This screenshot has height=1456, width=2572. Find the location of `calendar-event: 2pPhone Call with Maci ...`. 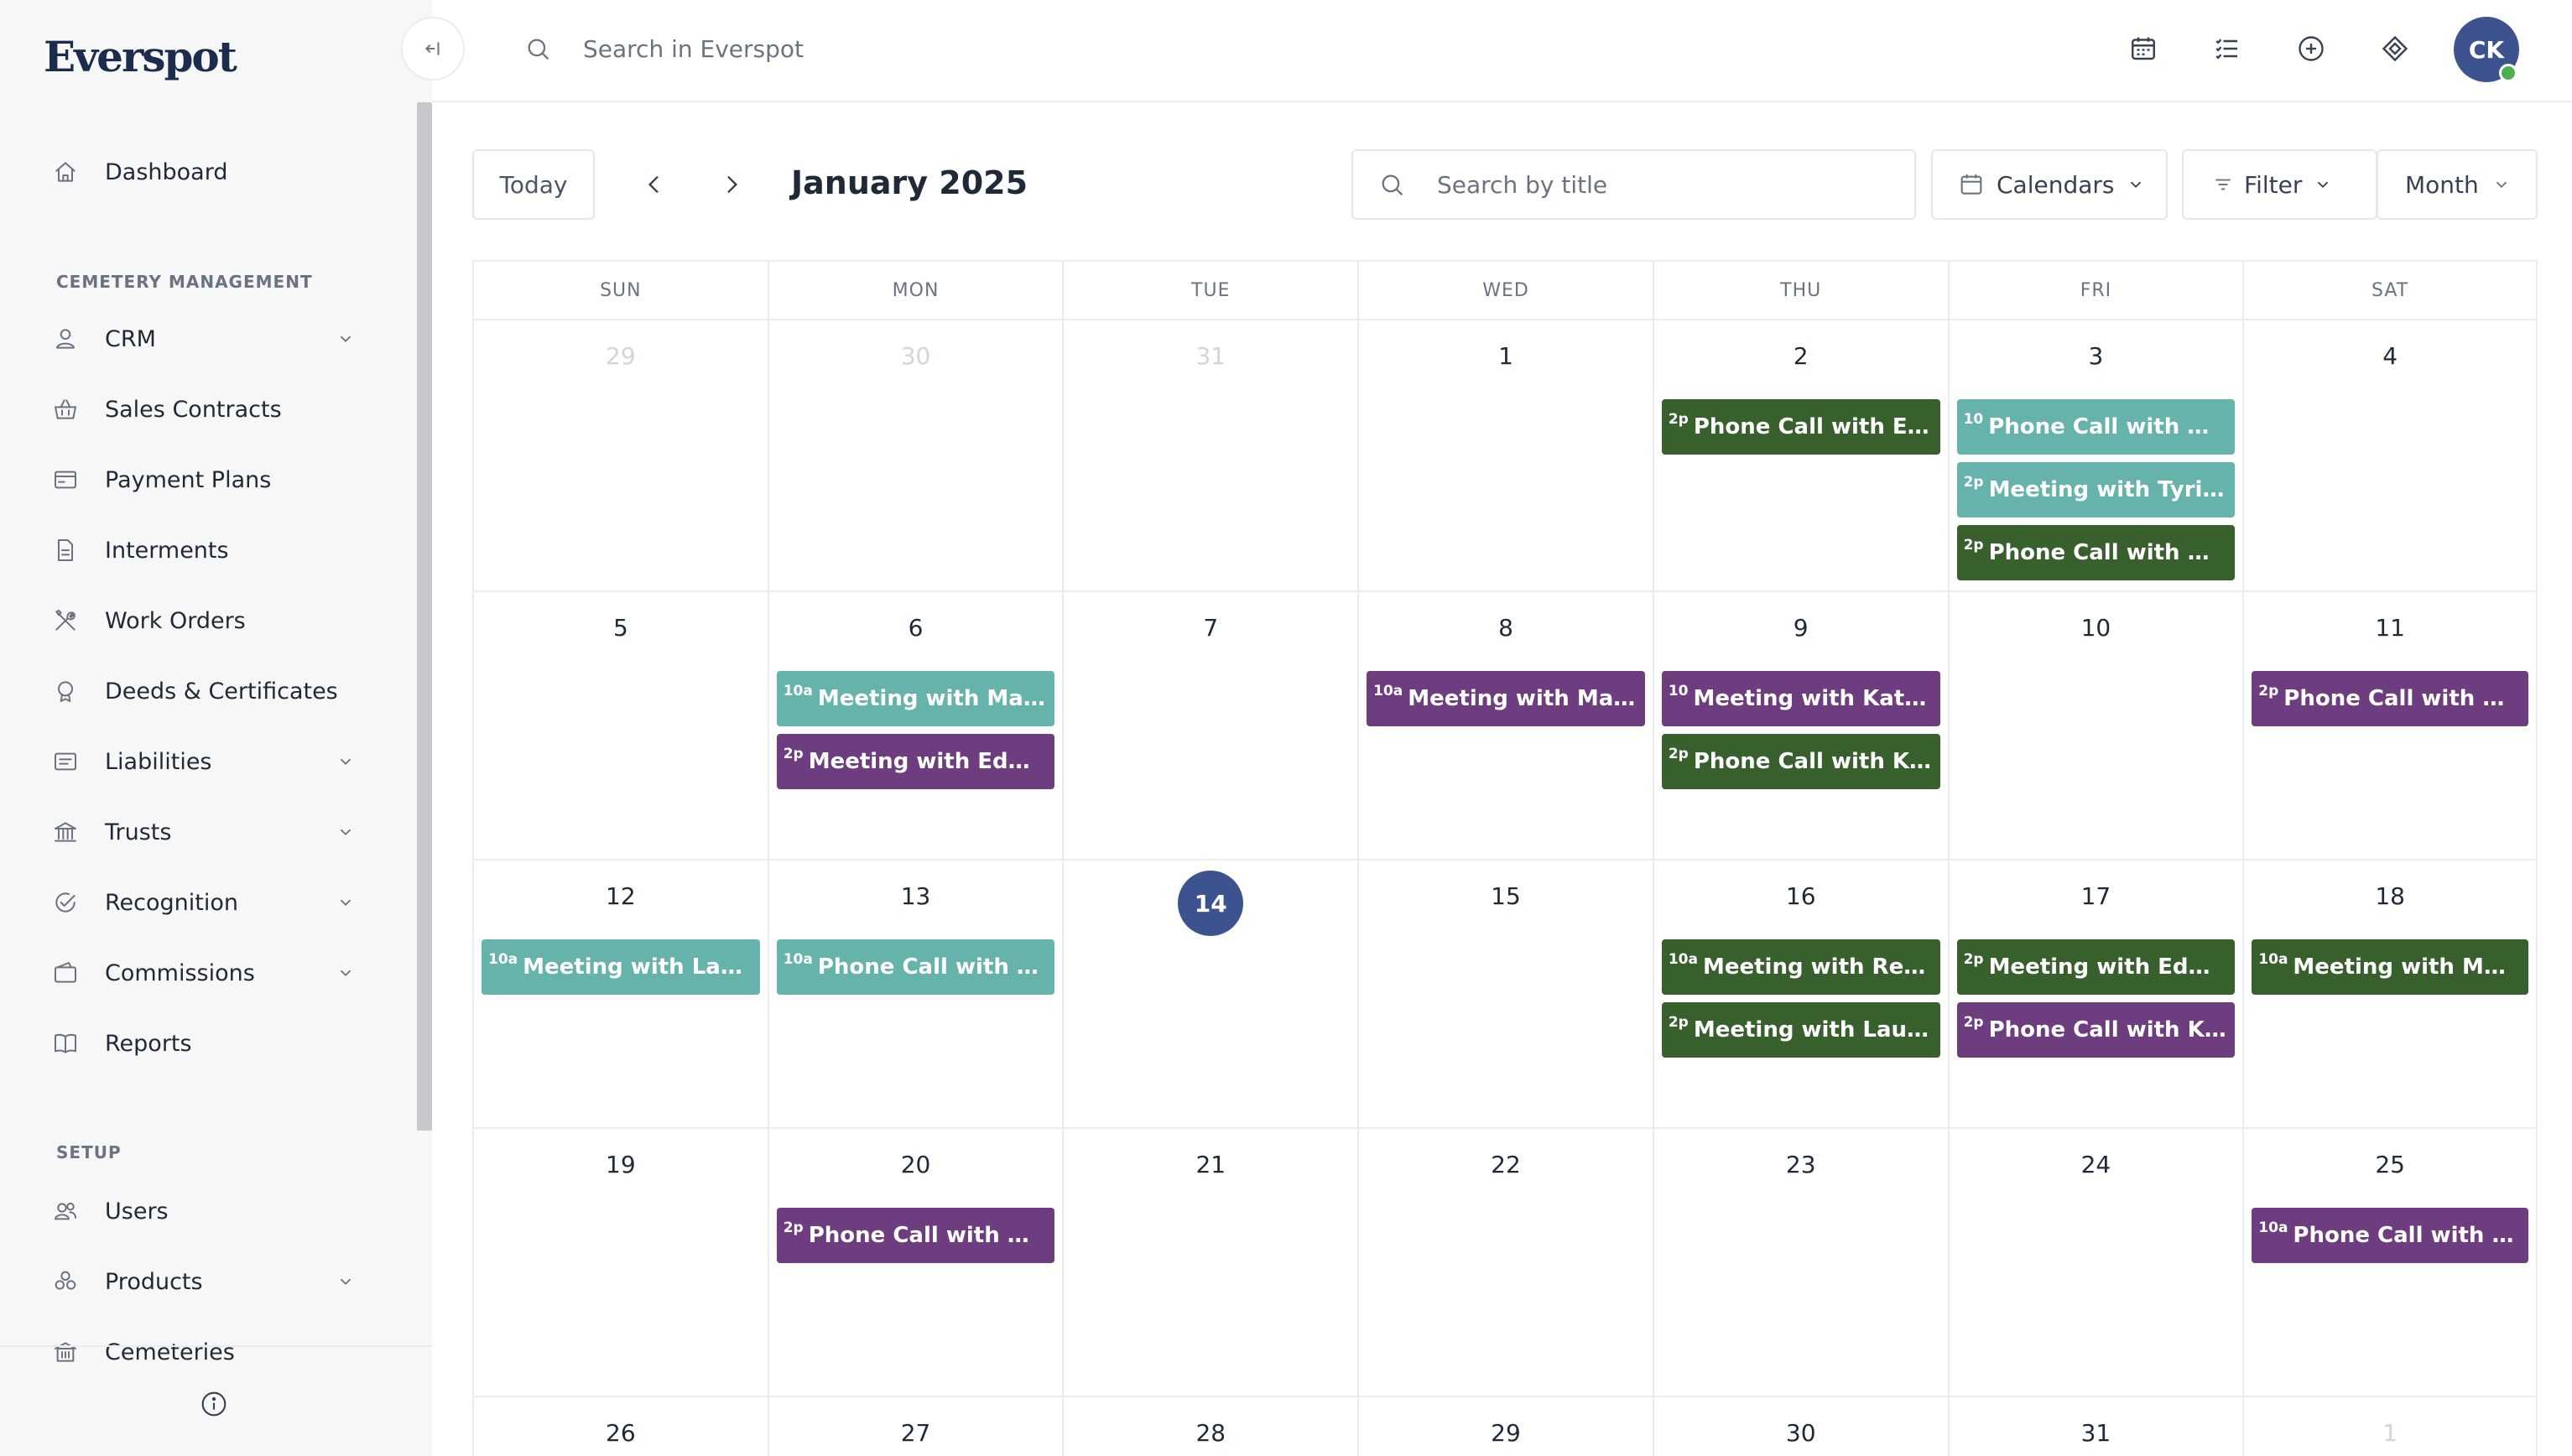

calendar-event: 2pPhone Call with Maci ... is located at coordinates (2390, 698).